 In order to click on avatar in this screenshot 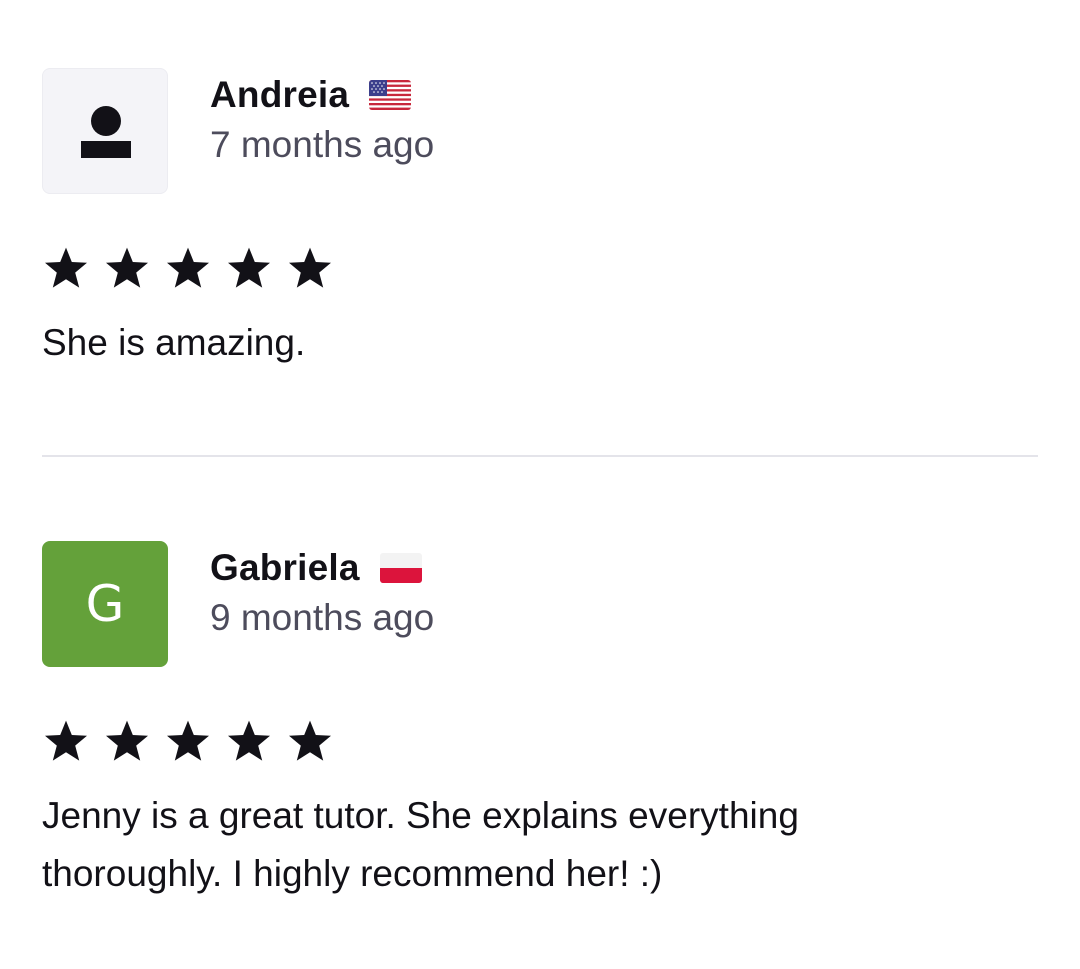, I will do `click(105, 131)`.